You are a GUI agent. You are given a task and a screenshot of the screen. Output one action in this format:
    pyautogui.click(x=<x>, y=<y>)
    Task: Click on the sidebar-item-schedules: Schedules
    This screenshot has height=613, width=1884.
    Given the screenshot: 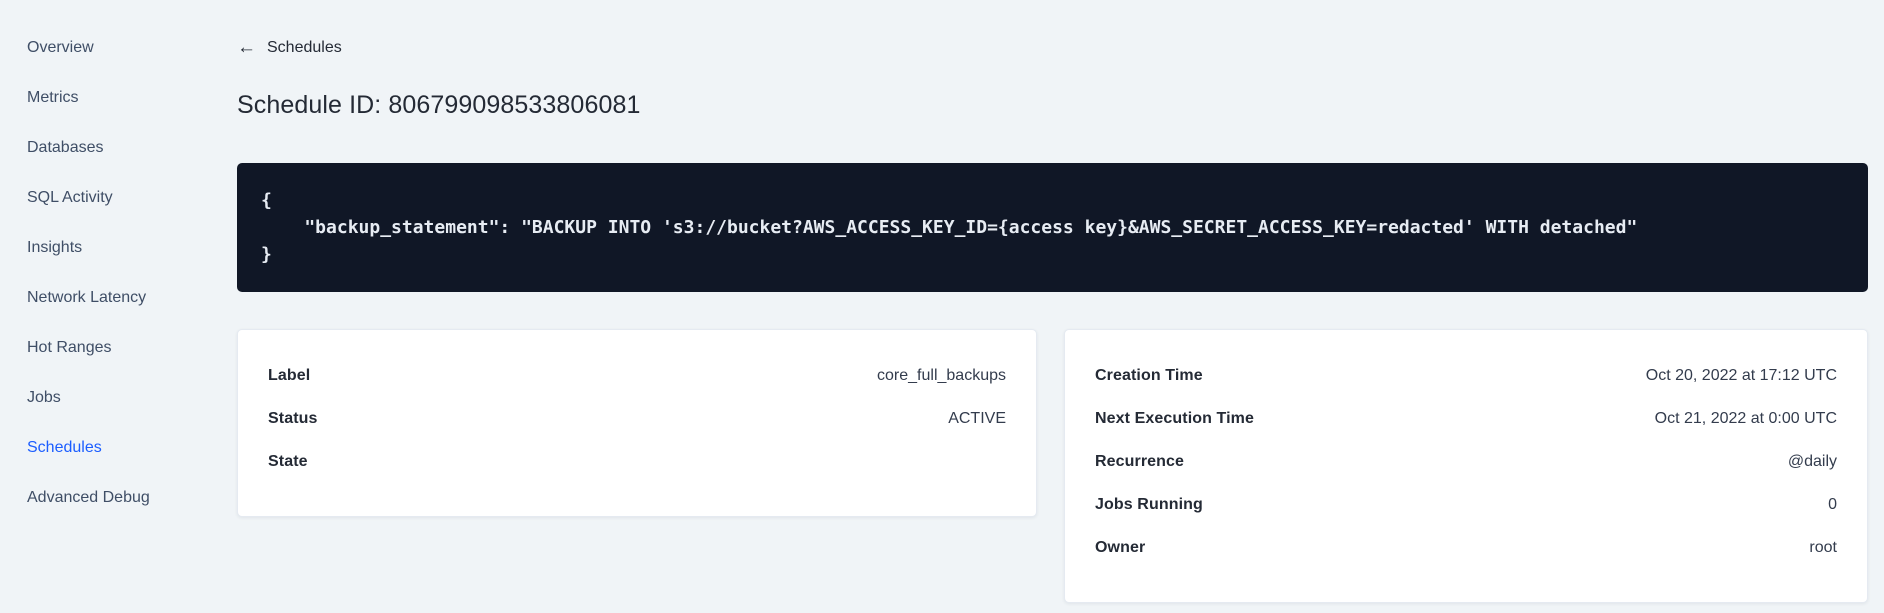 What is the action you would take?
    pyautogui.click(x=100, y=448)
    